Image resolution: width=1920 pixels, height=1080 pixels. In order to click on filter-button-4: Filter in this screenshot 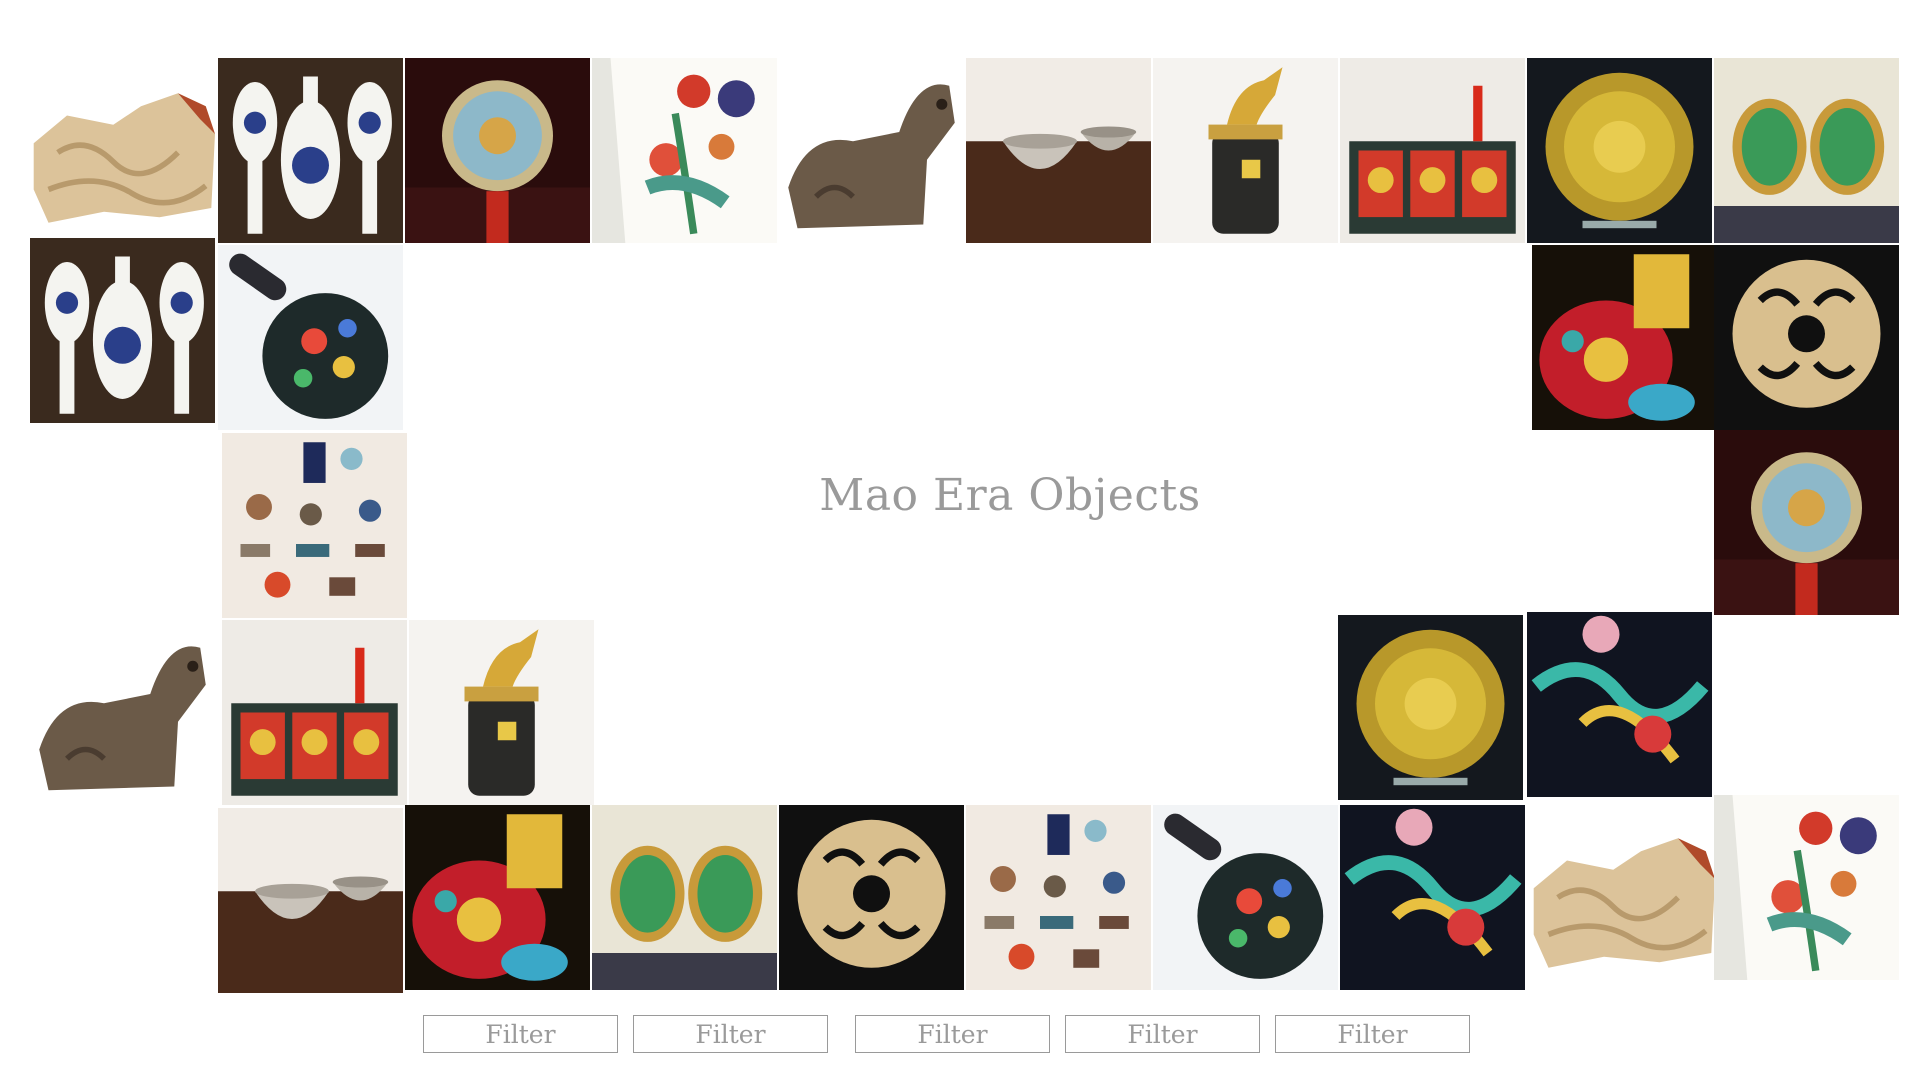, I will do `click(1162, 1034)`.